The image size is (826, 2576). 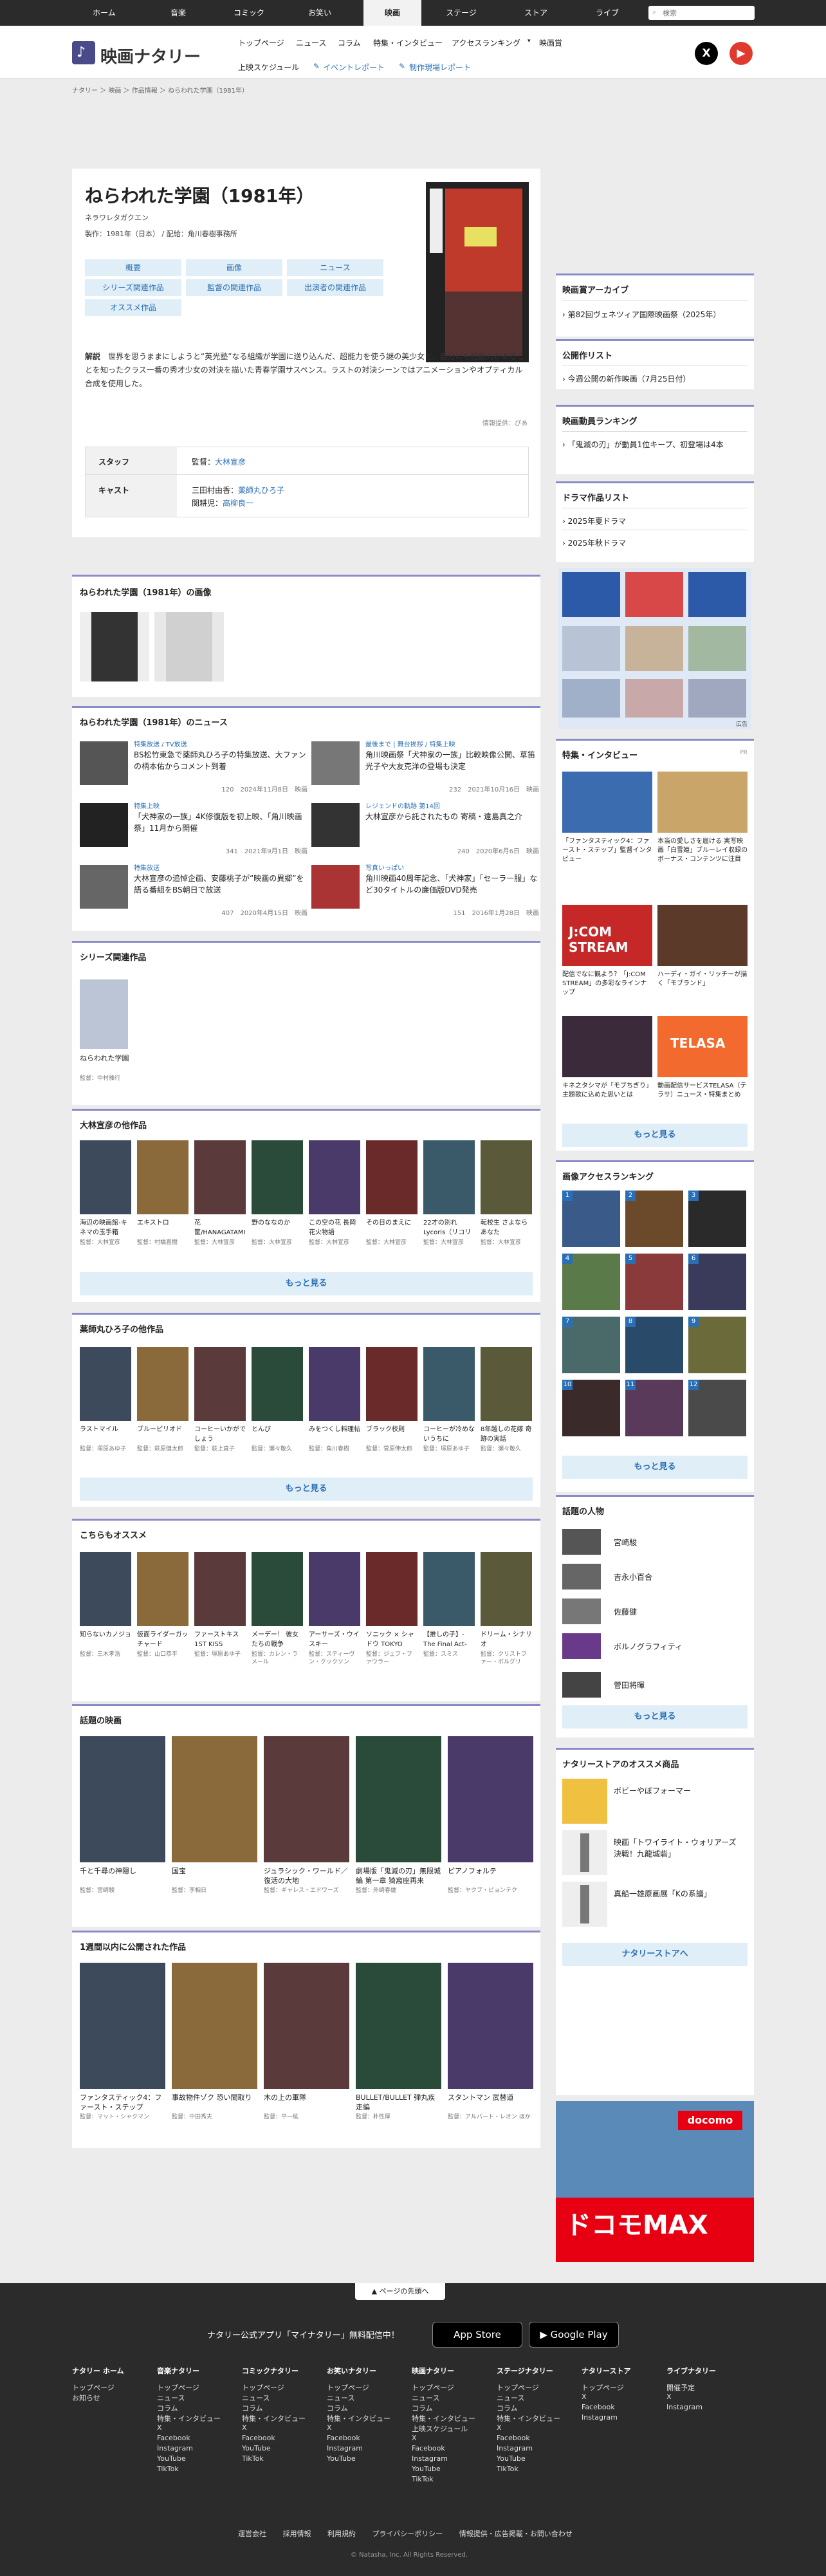 I want to click on tab-live: ライブ, so click(x=607, y=13).